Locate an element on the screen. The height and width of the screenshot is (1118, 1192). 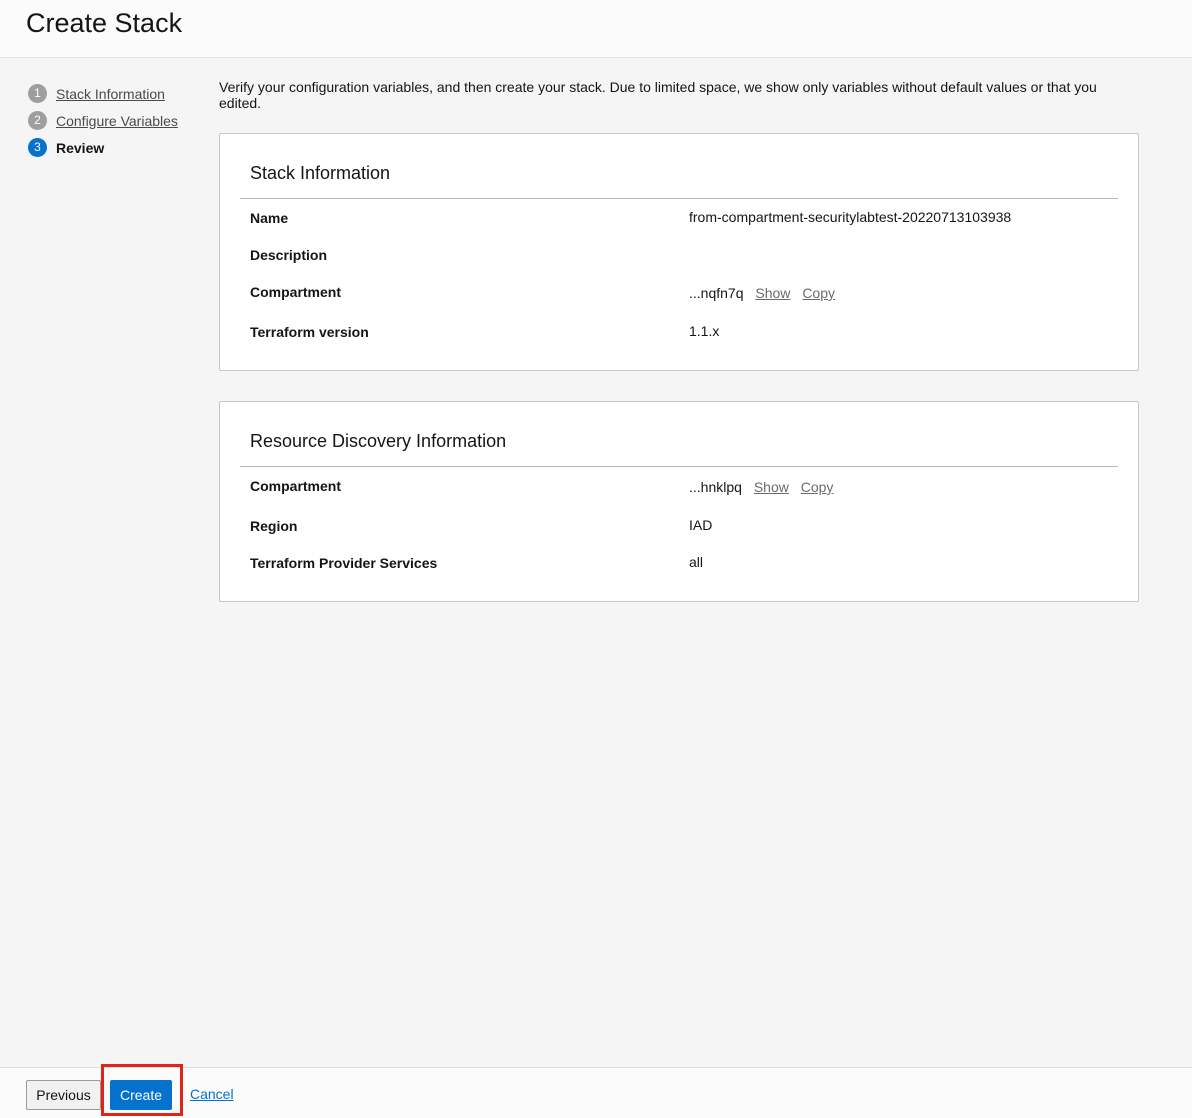
step-configure-variables: 2 Configure Variables is located at coordinates (103, 120).